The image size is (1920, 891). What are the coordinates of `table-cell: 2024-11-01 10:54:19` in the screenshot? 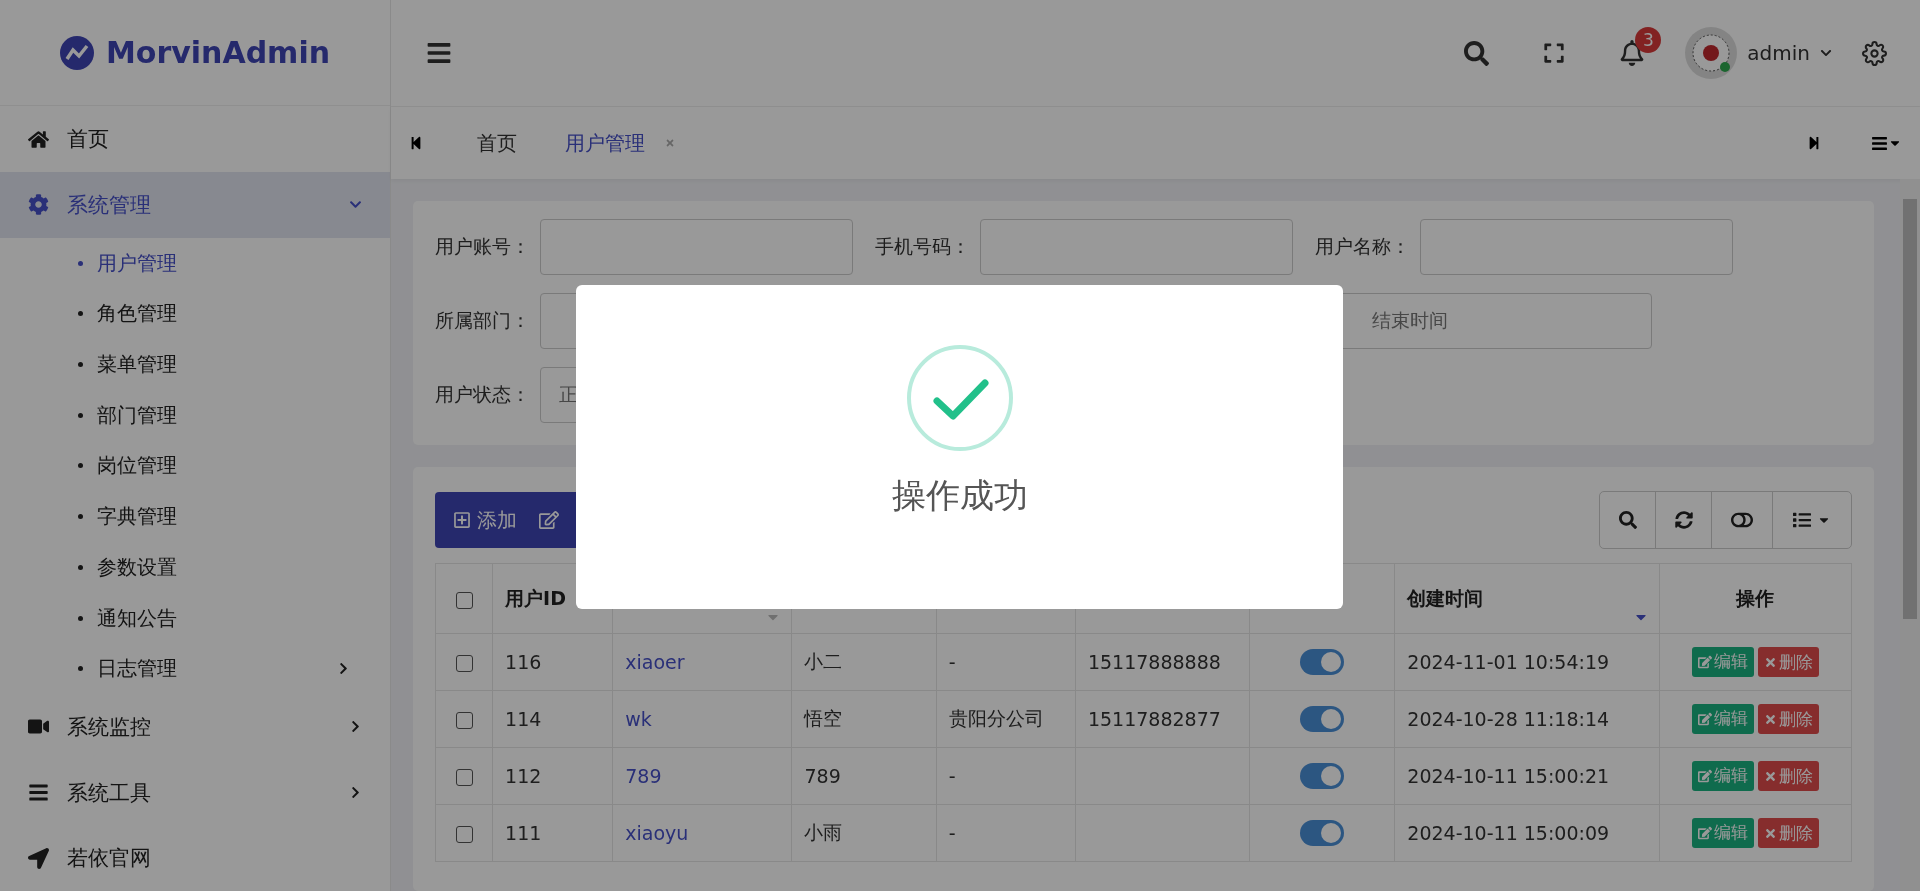 It's located at (1527, 662).